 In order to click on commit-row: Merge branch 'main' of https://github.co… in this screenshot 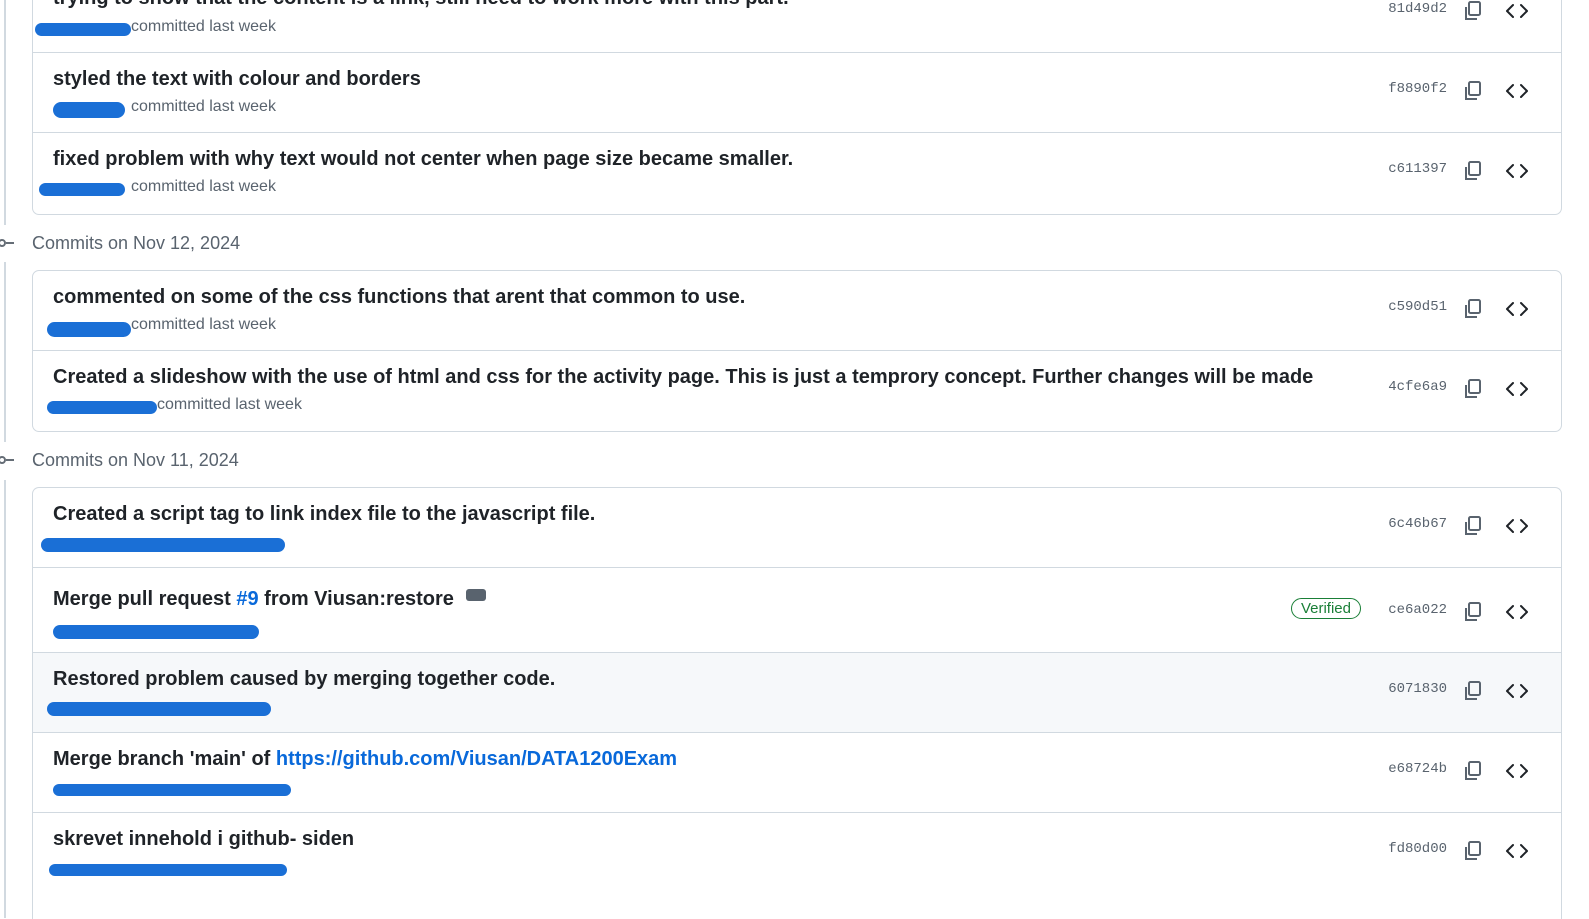, I will do `click(797, 773)`.